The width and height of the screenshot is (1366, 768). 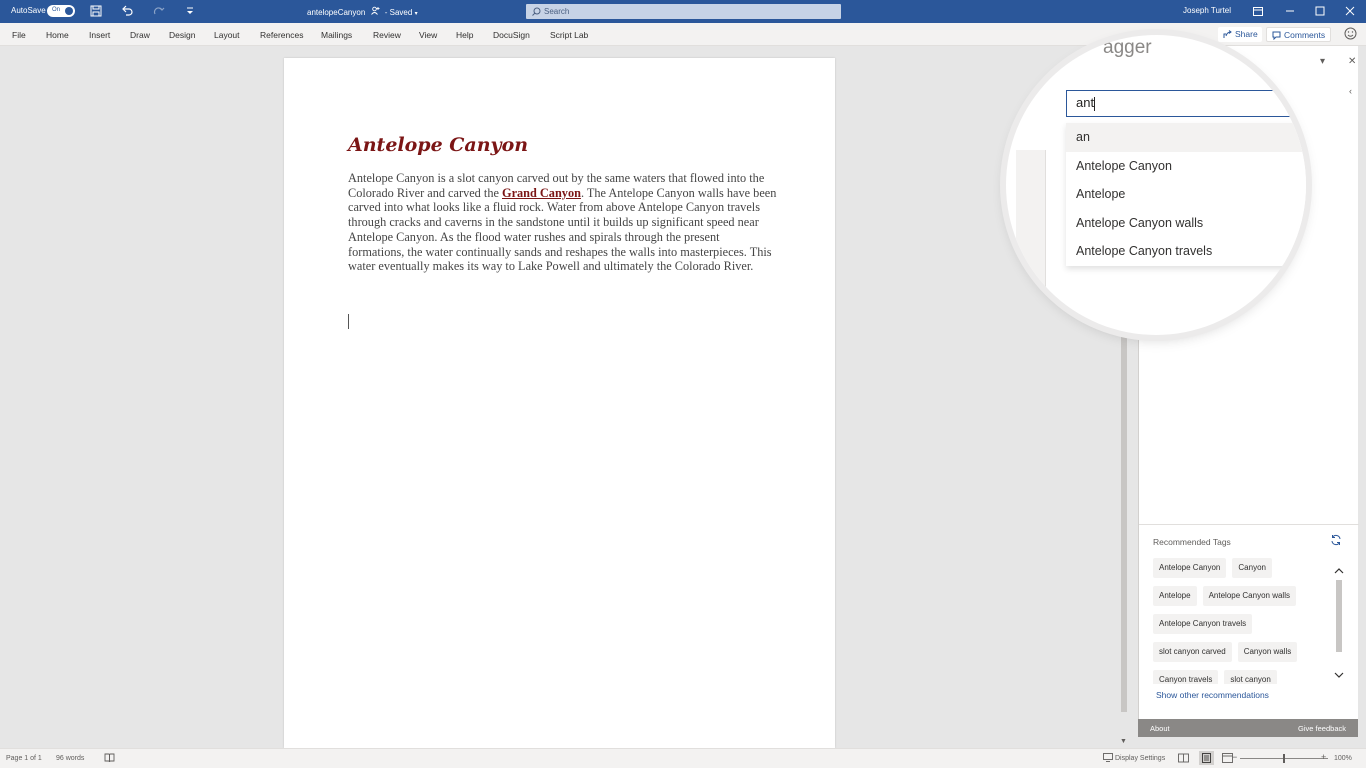 I want to click on document-title: antelopeCanyon - Saved ▾, so click(x=362, y=11).